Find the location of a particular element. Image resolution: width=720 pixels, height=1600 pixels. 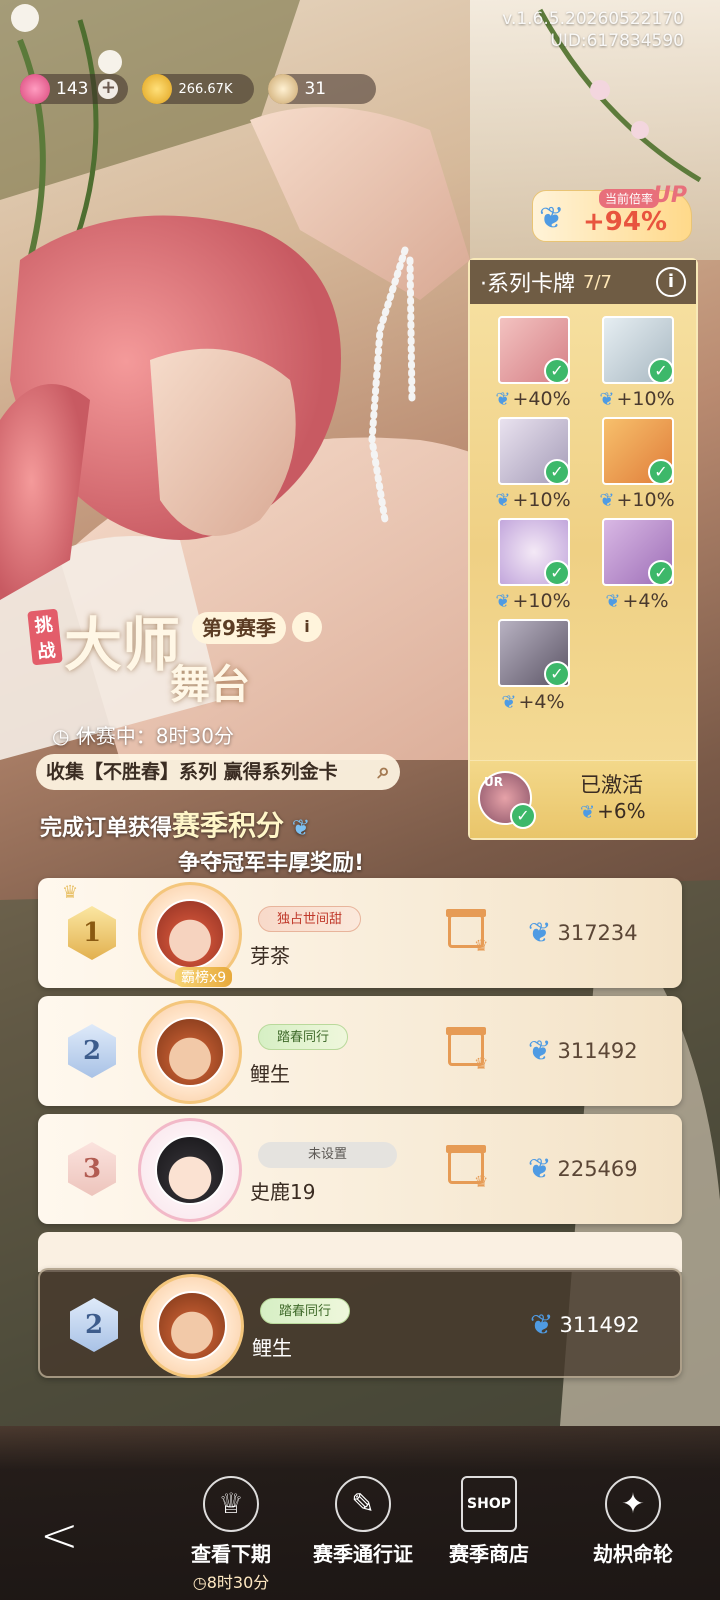

coin-value: 266.67K is located at coordinates (205, 89).